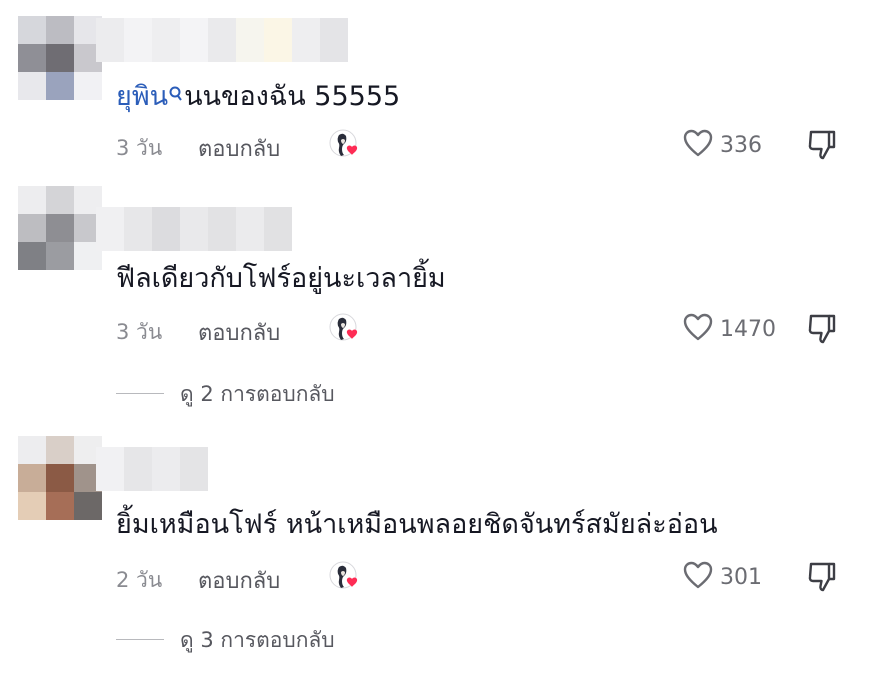 This screenshot has width=870, height=675. I want to click on mention-link: ยุพิน, so click(142, 96).